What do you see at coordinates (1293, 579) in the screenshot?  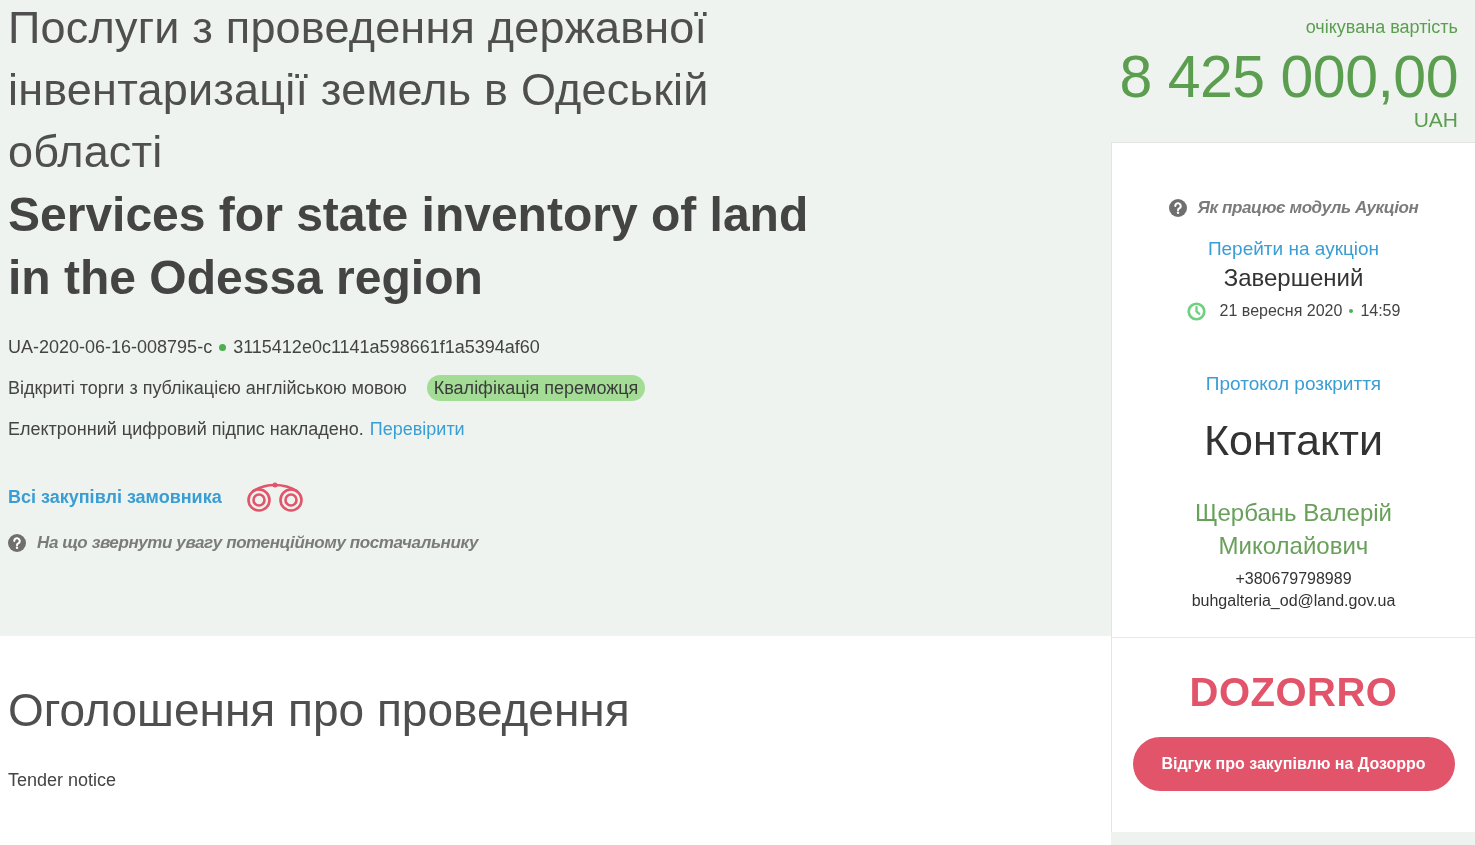 I see `contact-phone: +380679798989` at bounding box center [1293, 579].